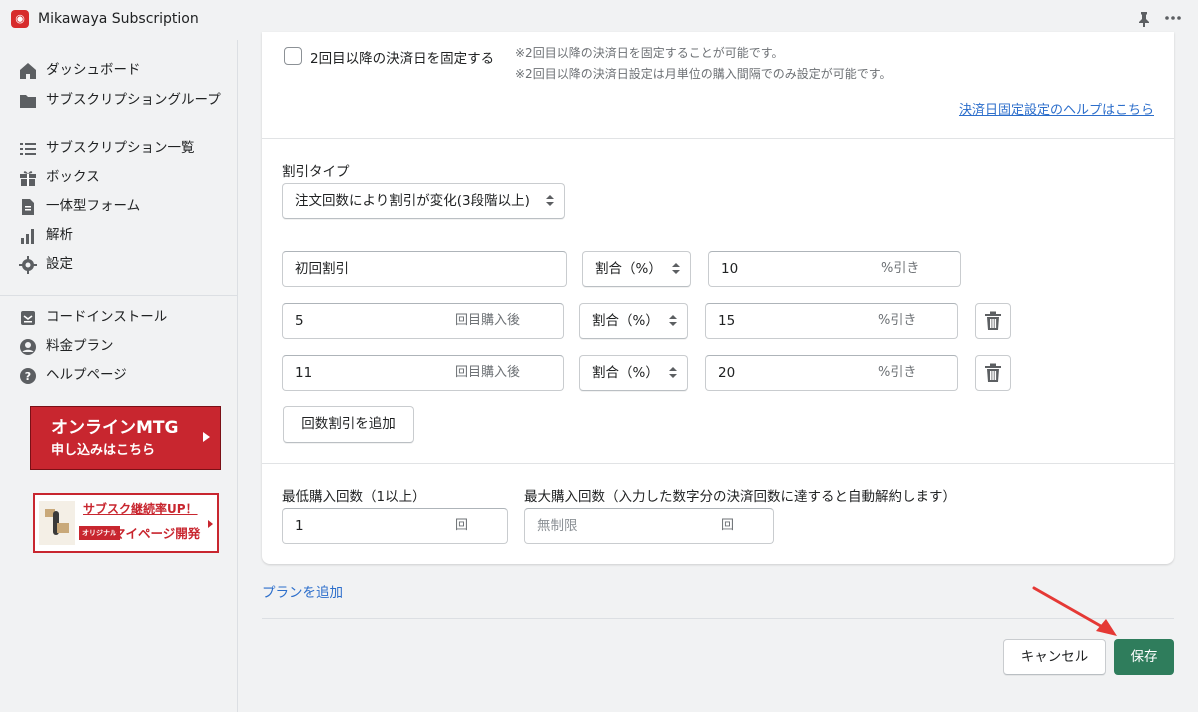  What do you see at coordinates (423, 321) in the screenshot?
I see `discount-count-field: 5 回目購入後` at bounding box center [423, 321].